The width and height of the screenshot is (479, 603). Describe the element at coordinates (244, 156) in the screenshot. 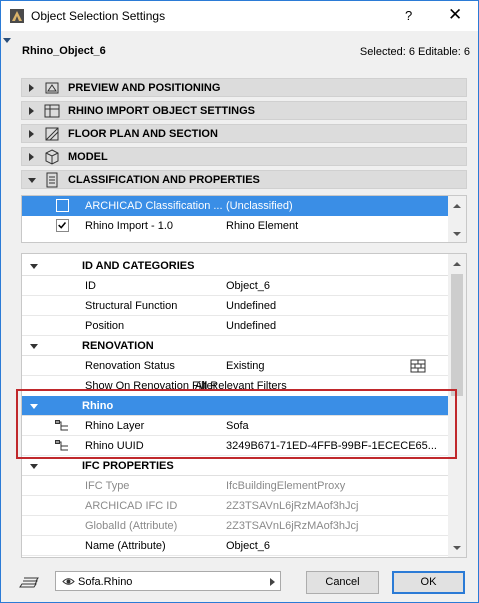

I see `panel-model: MODEL` at that location.